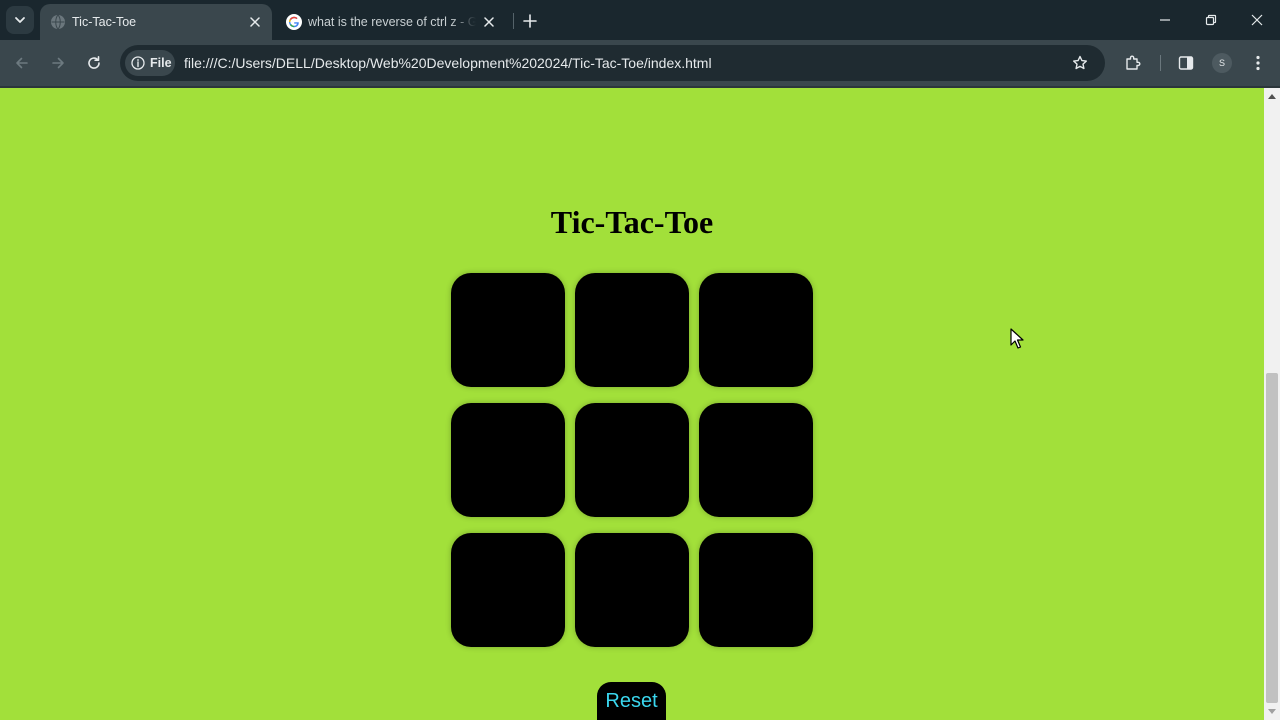  Describe the element at coordinates (156, 22) in the screenshot. I see `tab-tic-tac-toe: Tic-Tac-Toe` at that location.